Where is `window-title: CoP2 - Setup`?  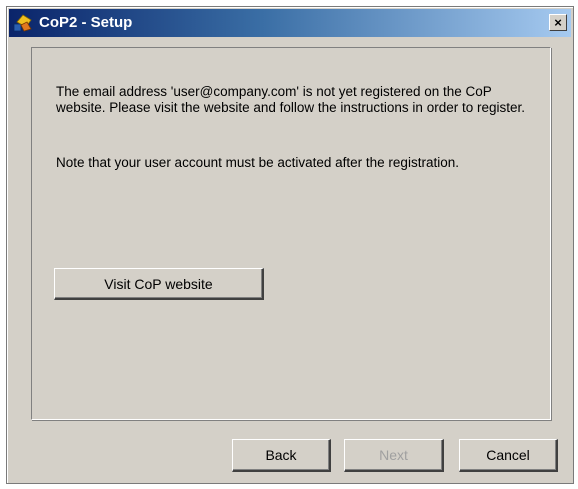 window-title: CoP2 - Setup is located at coordinates (86, 22).